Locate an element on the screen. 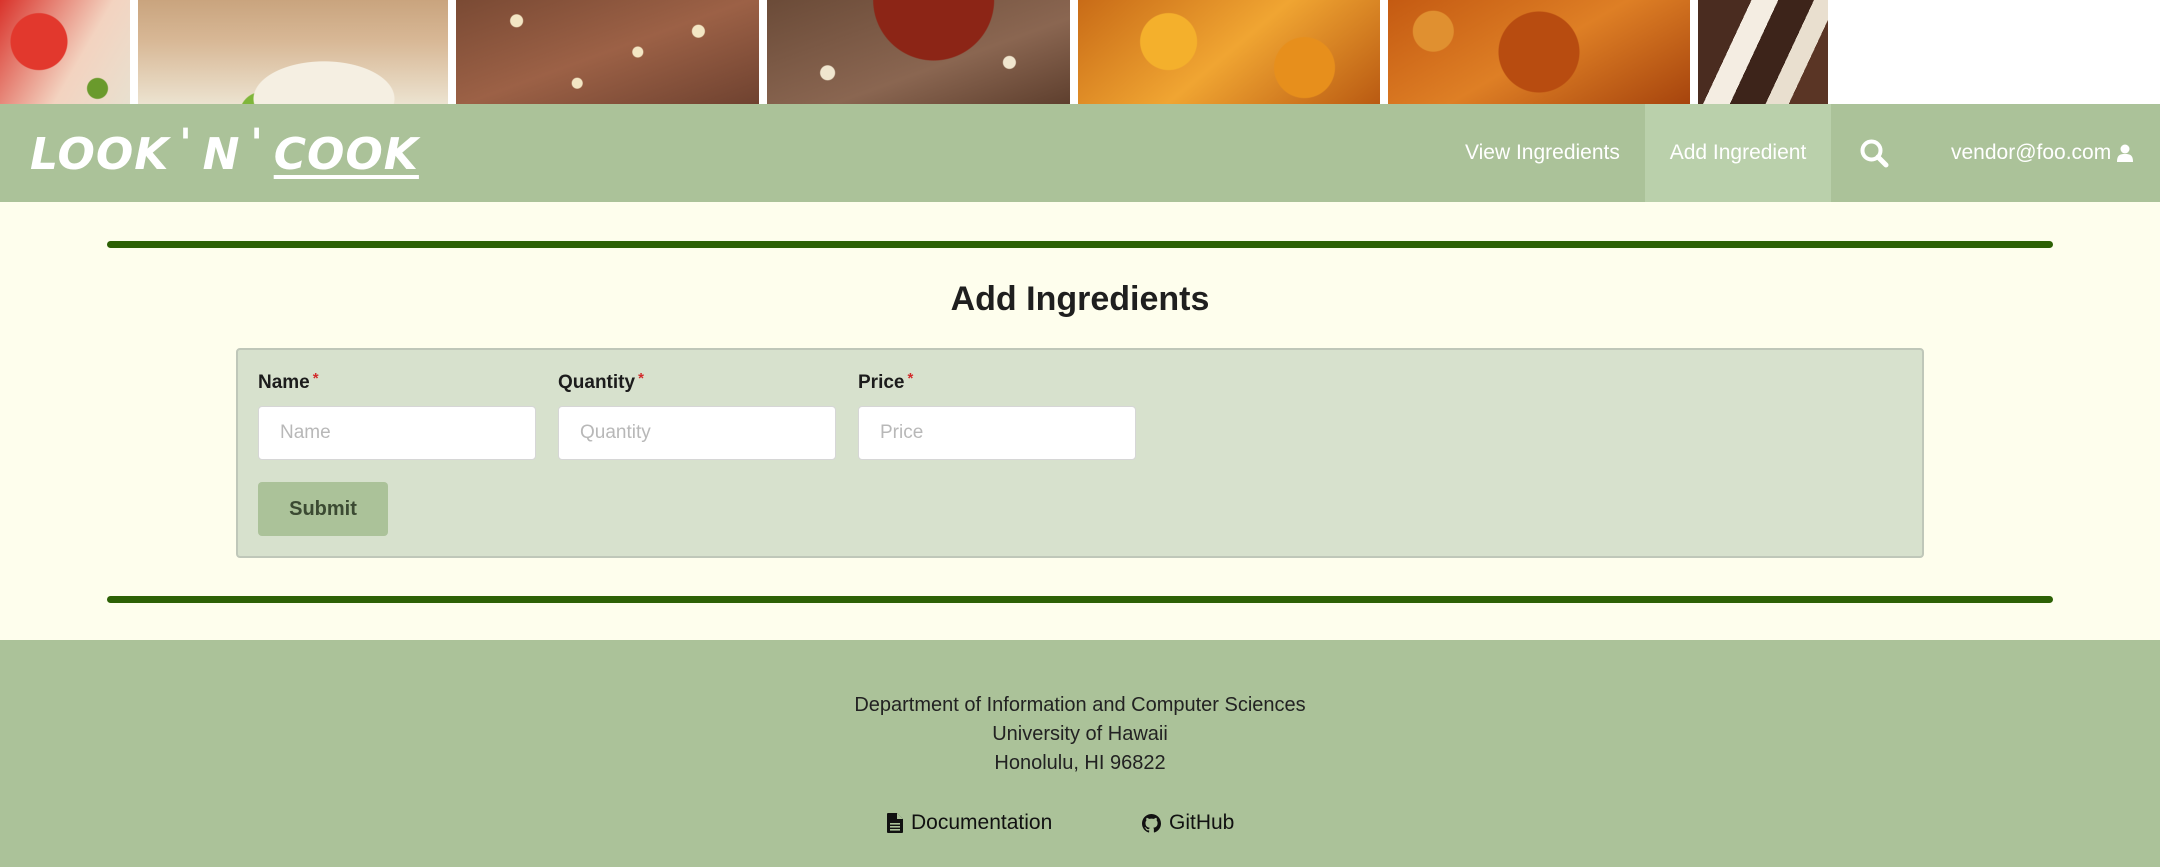 This screenshot has height=867, width=2160. nav-add-ingredient-label: Add Ingredient is located at coordinates (1738, 152).